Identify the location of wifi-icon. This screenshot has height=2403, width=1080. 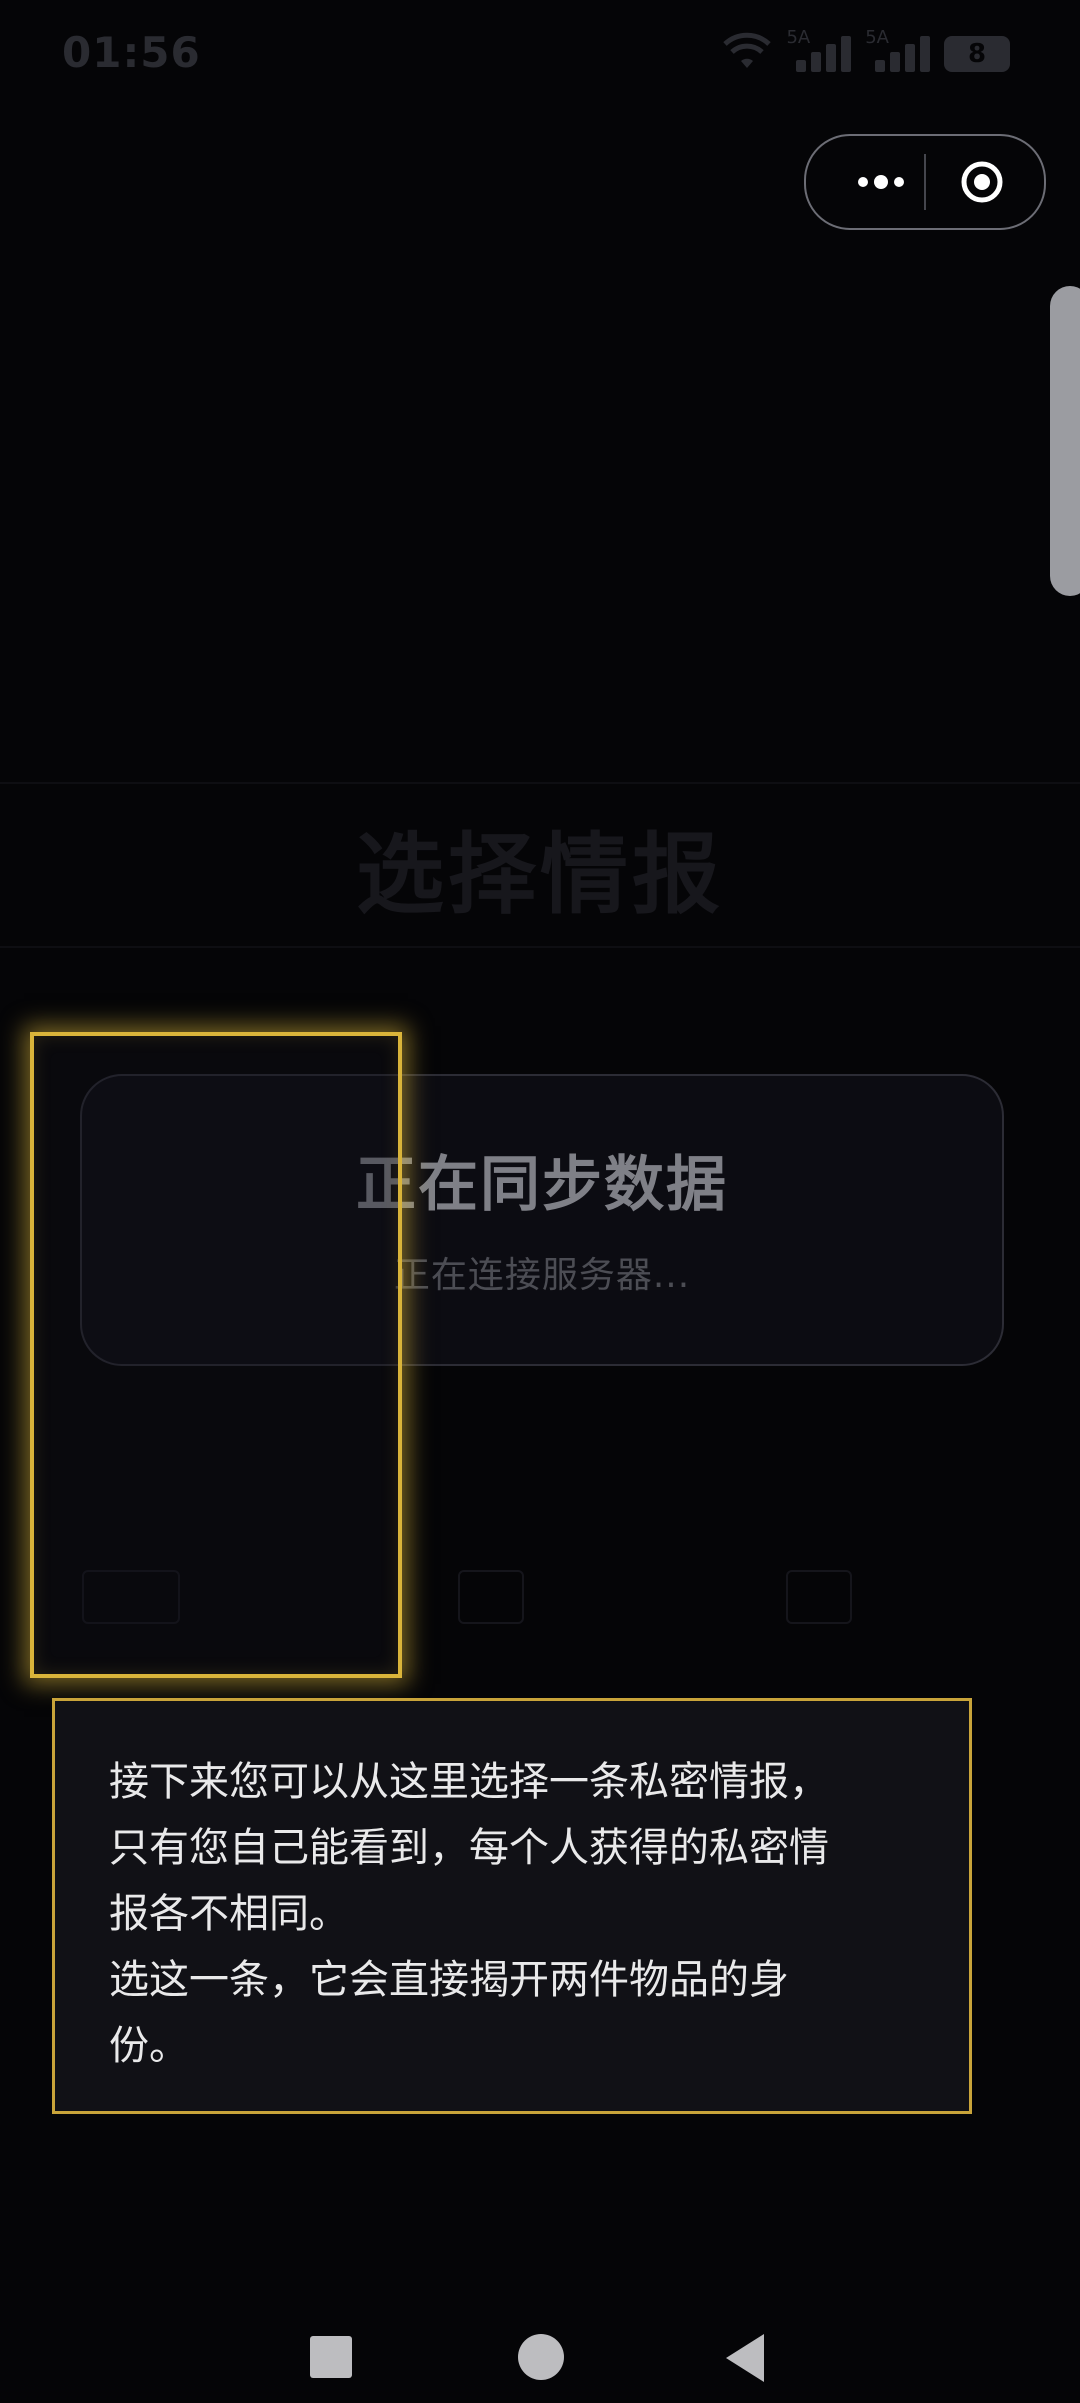
(747, 50).